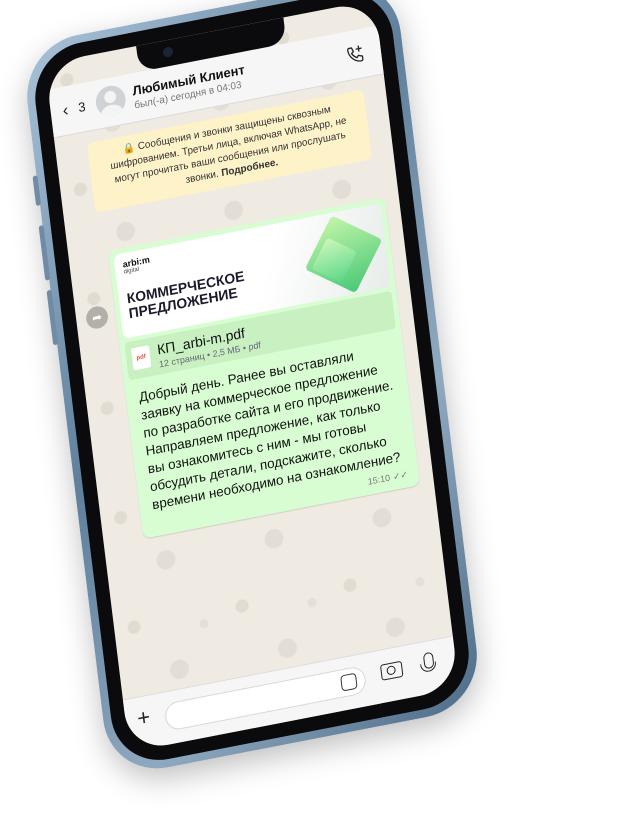 The width and height of the screenshot is (634, 832). I want to click on lock-icon: 🔒, so click(129, 149).